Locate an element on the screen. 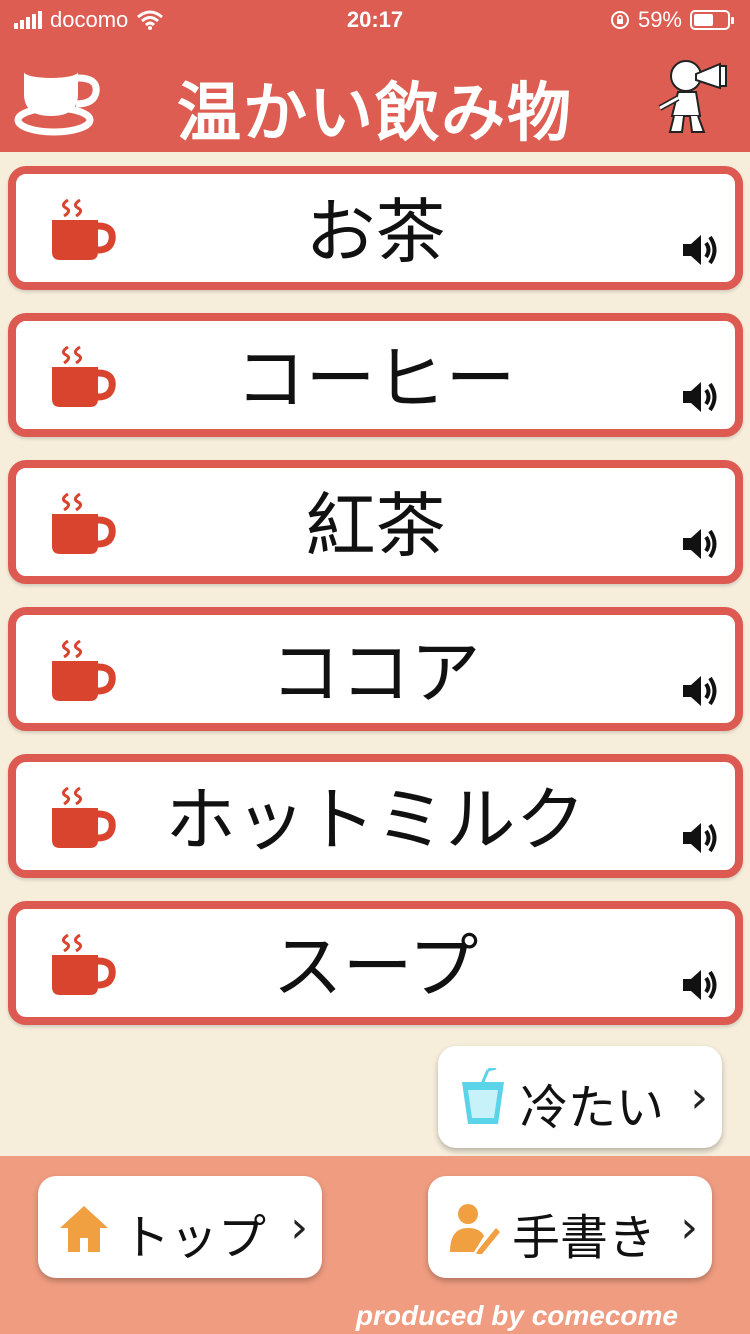 The width and height of the screenshot is (750, 1334). page-title: 温かい飲み物 is located at coordinates (375, 114).